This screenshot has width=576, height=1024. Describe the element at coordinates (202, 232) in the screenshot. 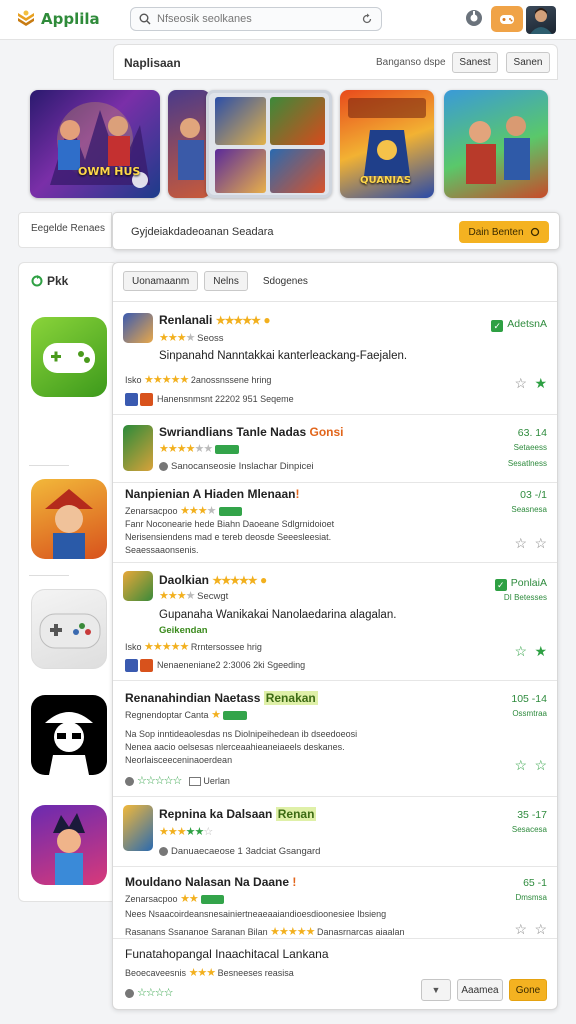

I see `promo-text: Gyjdeiakdadeoanan Seadara` at that location.